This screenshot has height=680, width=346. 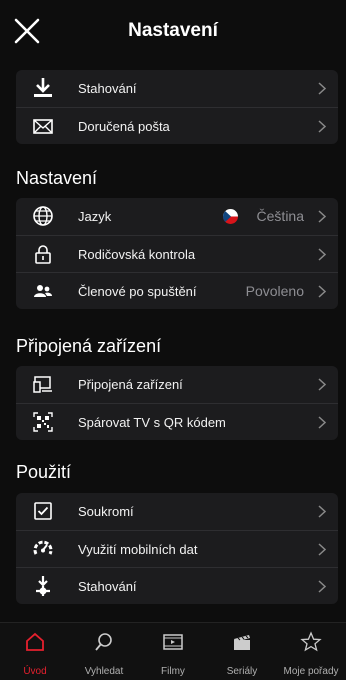 I want to click on bottom-tab-bar: Úvod Vyhledat Filmy Seriály Moje pořady, so click(x=173, y=651).